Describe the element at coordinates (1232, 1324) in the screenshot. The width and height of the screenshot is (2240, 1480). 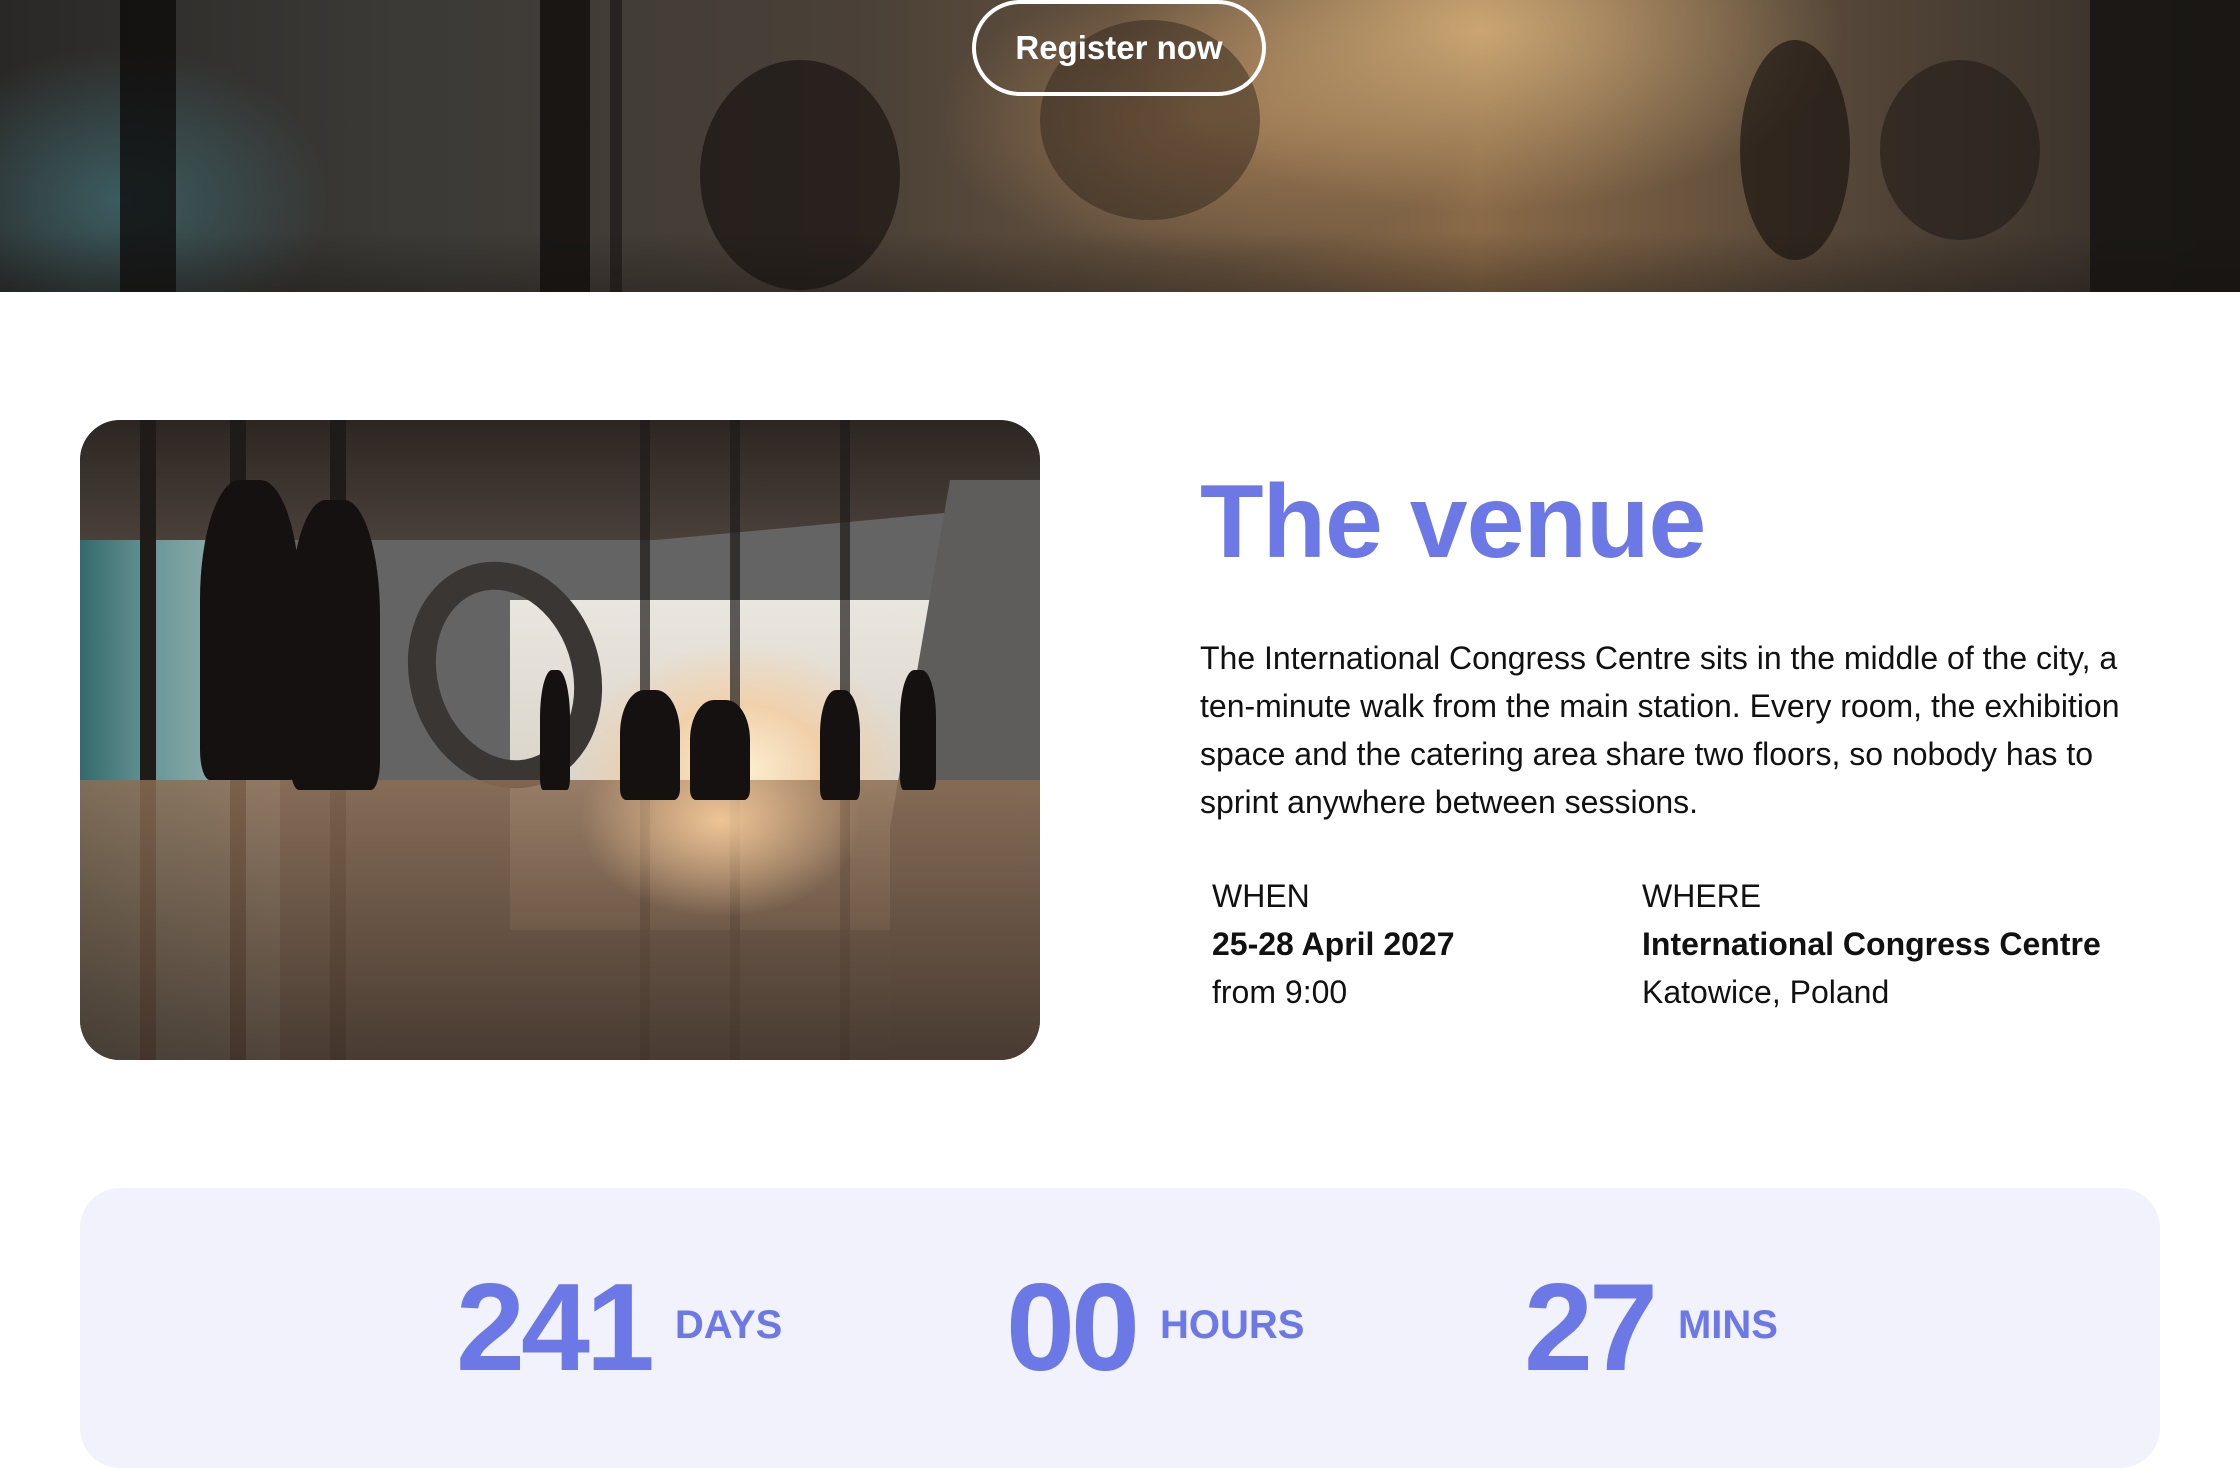
I see `countdown-hours-unit: HOURS` at that location.